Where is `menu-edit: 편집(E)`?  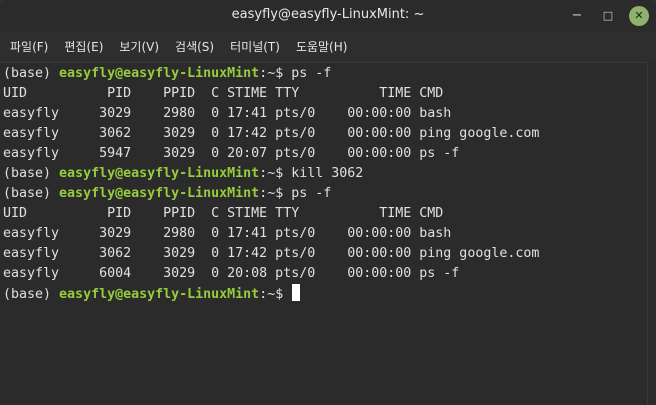
menu-edit: 편집(E) is located at coordinates (83, 46).